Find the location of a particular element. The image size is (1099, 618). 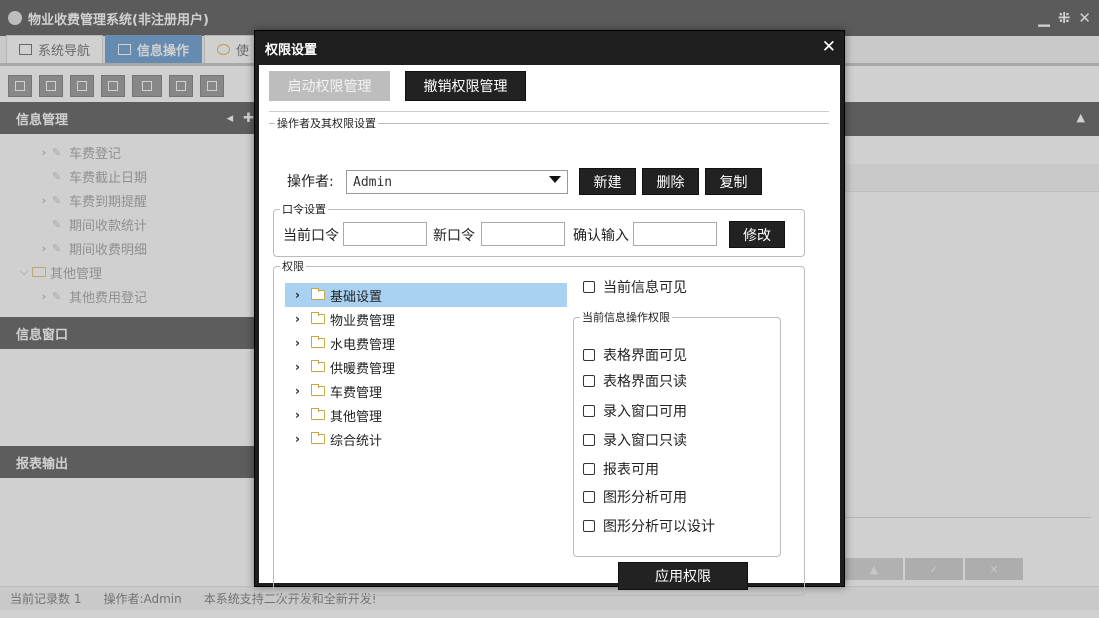

info-visible-checkbox: 当前信息可见 is located at coordinates (635, 287).